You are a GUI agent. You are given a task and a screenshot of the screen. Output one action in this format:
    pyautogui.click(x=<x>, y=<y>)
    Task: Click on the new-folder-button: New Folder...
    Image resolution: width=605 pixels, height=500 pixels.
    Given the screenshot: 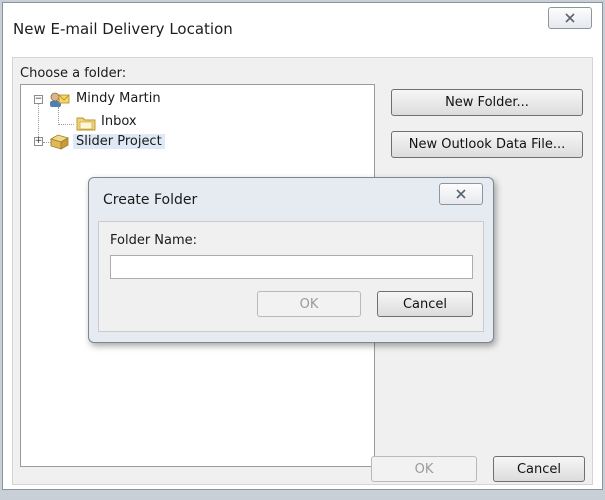 What is the action you would take?
    pyautogui.click(x=487, y=102)
    